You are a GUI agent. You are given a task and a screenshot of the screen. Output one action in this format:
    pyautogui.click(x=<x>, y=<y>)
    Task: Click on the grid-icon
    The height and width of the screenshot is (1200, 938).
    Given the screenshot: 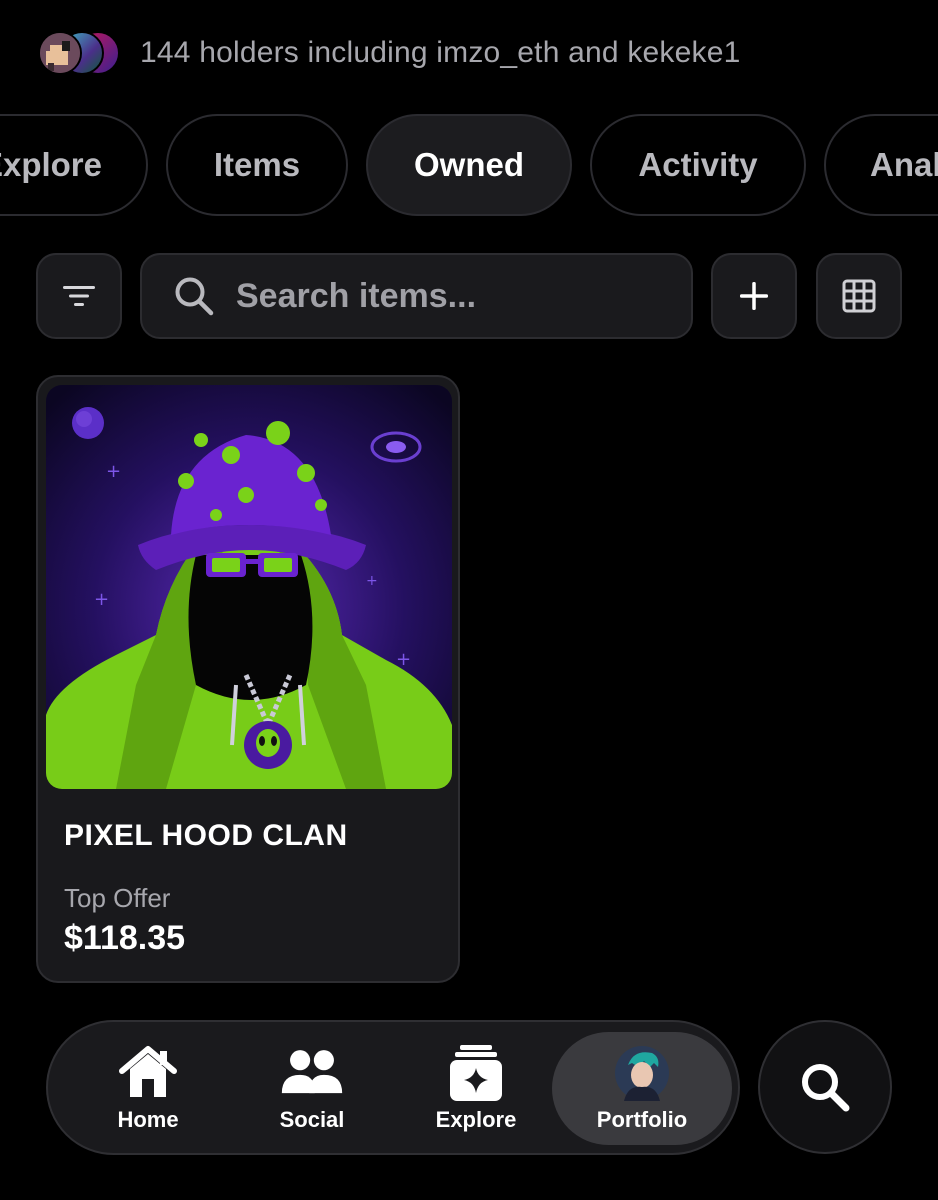 What is the action you would take?
    pyautogui.click(x=859, y=296)
    